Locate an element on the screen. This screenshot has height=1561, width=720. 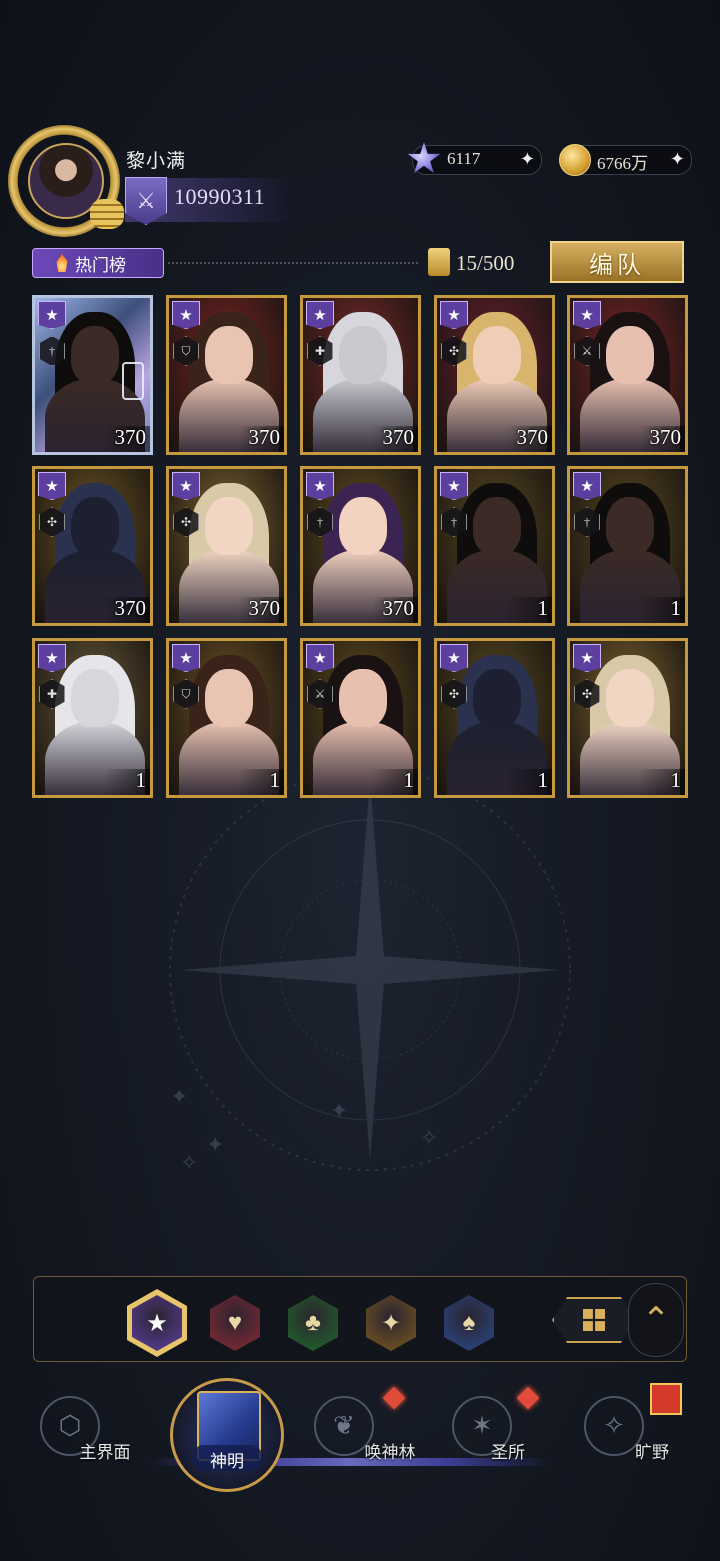
nav-main: ⬡ 主界面 is located at coordinates (98, 1430).